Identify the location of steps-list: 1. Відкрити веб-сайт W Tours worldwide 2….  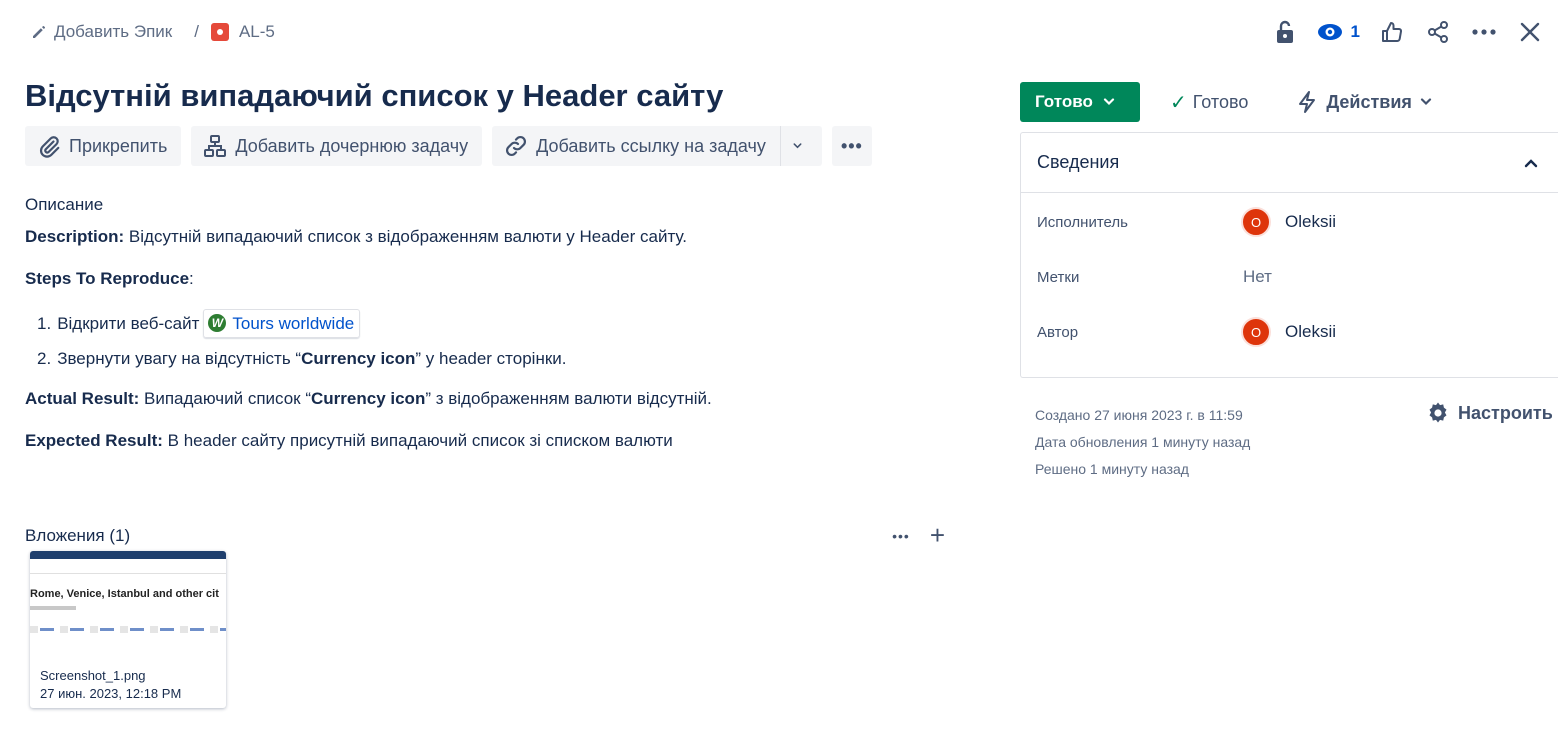
(501, 340).